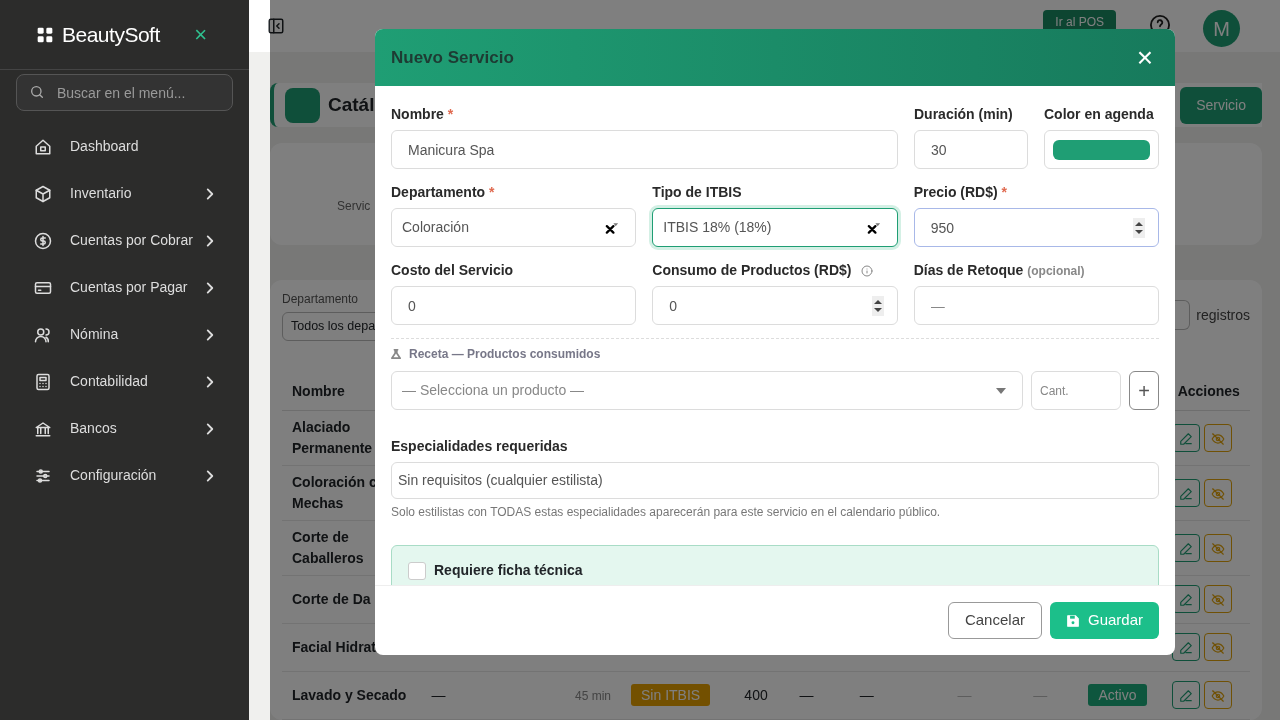 Image resolution: width=1280 pixels, height=720 pixels. I want to click on service-name: Lavado y Secado, so click(352, 695).